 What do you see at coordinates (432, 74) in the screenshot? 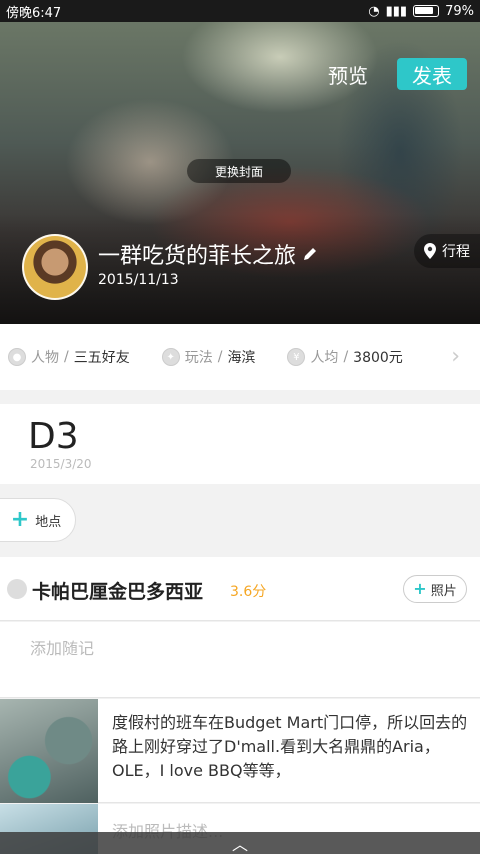
I see `publish-button: 发表` at bounding box center [432, 74].